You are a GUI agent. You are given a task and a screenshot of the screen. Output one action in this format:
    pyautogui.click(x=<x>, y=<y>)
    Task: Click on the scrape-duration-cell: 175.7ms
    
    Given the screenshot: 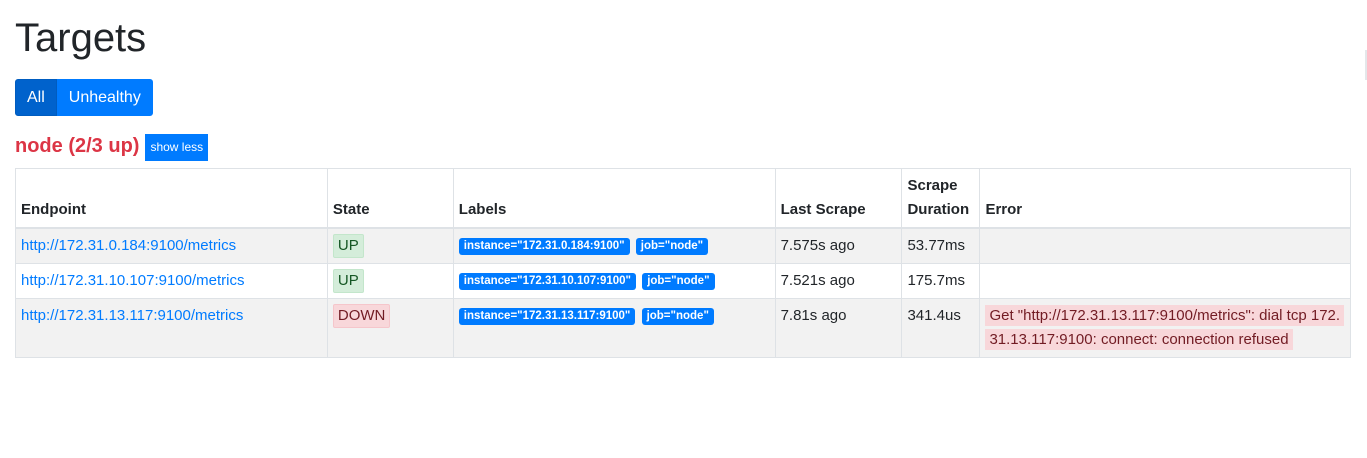 What is the action you would take?
    pyautogui.click(x=941, y=281)
    